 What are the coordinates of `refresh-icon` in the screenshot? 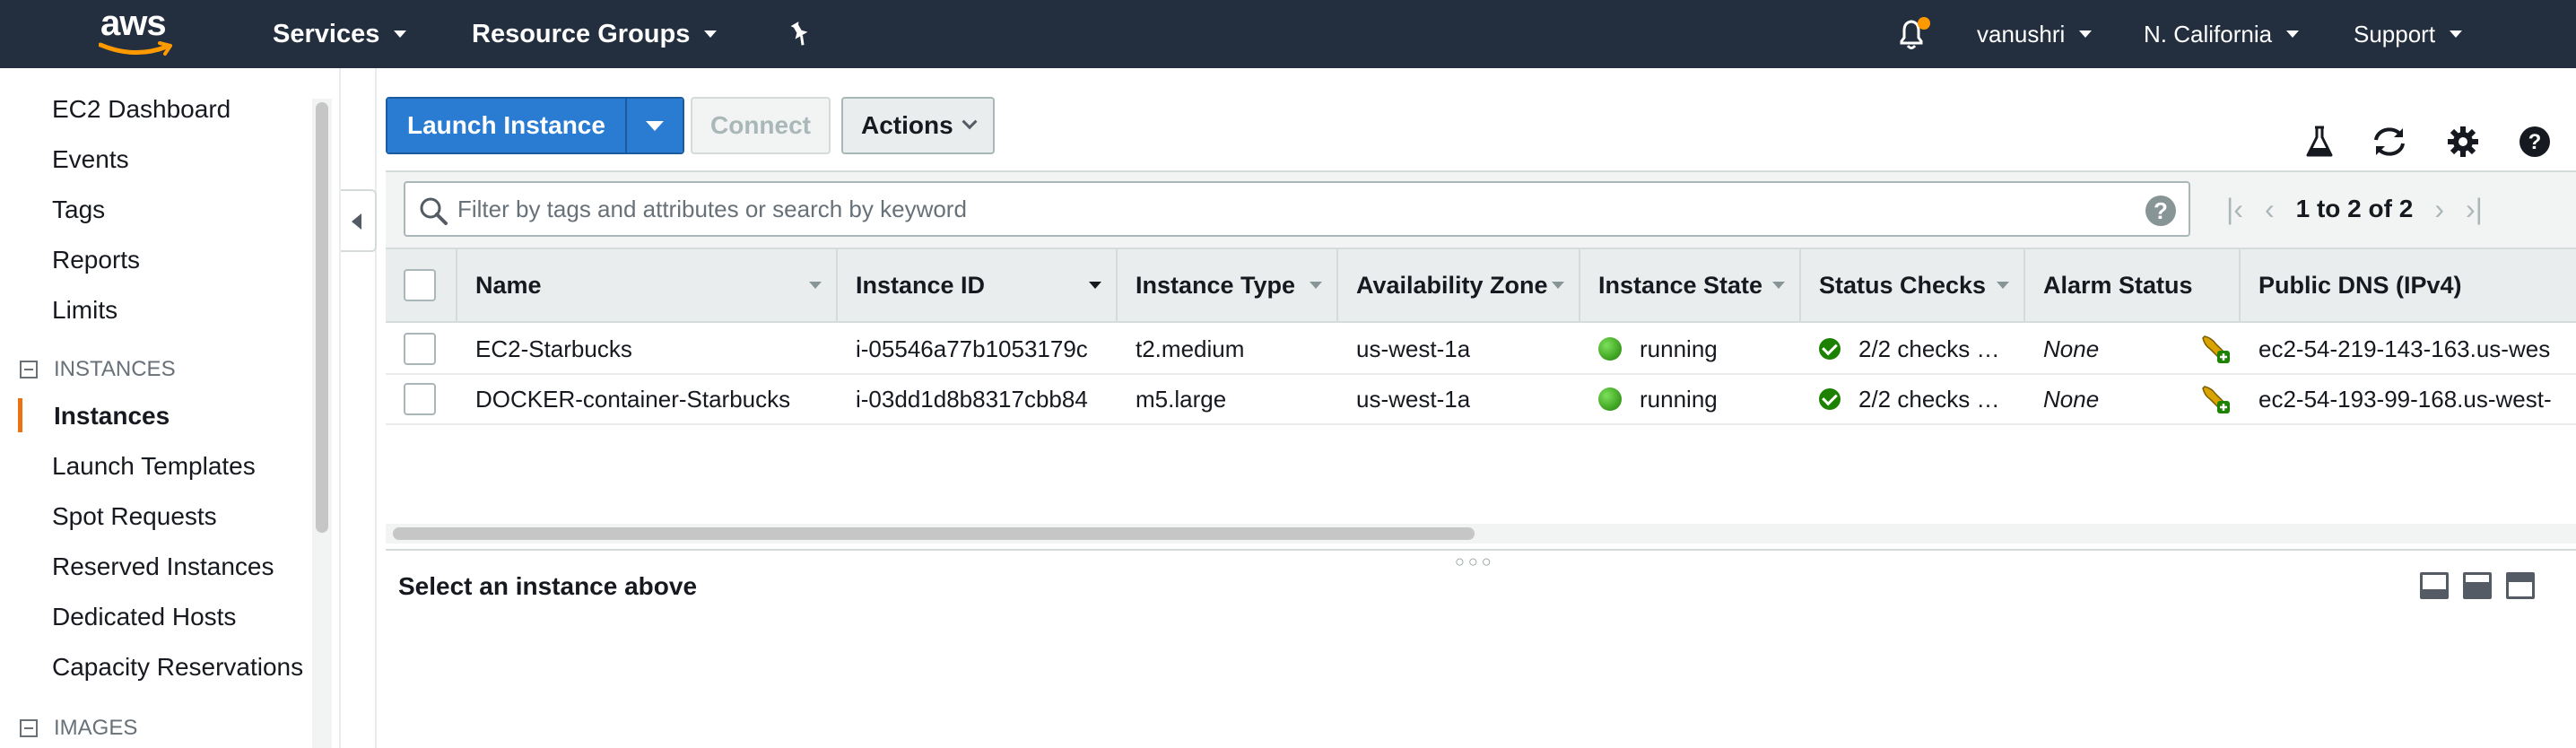 It's located at (2389, 141).